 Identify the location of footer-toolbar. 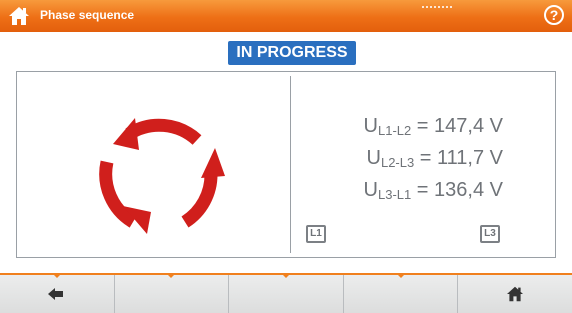
(286, 293).